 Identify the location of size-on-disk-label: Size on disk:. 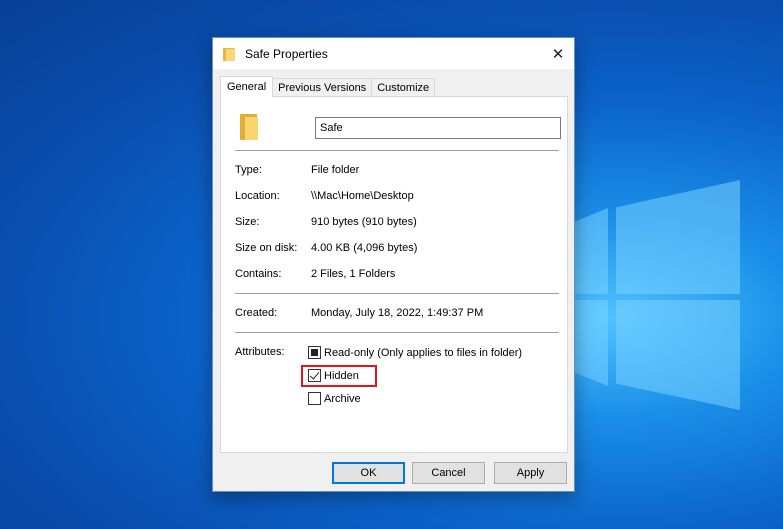
(266, 248).